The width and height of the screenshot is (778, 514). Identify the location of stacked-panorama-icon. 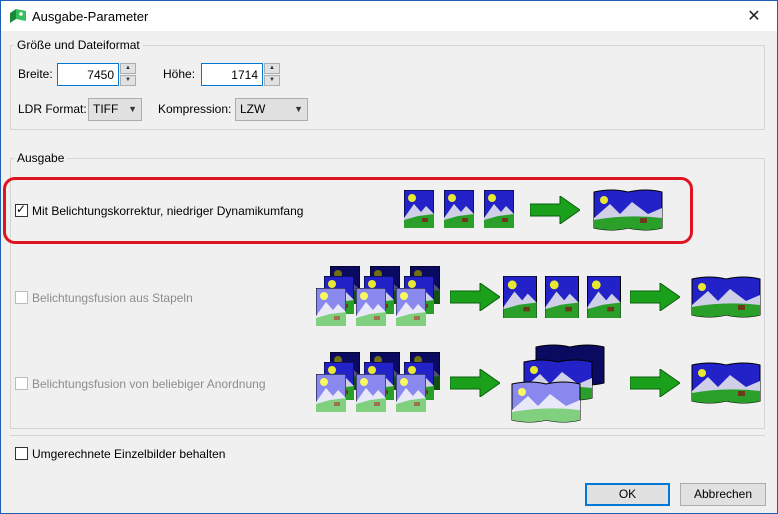
(546, 402).